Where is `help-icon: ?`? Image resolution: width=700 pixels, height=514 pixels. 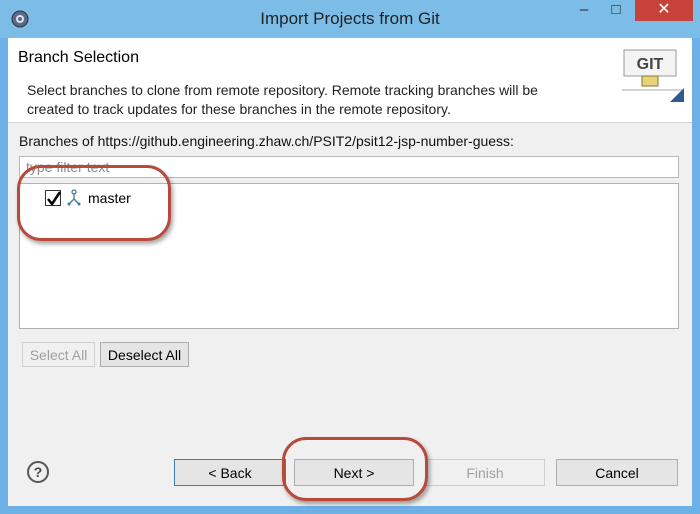 help-icon: ? is located at coordinates (38, 472).